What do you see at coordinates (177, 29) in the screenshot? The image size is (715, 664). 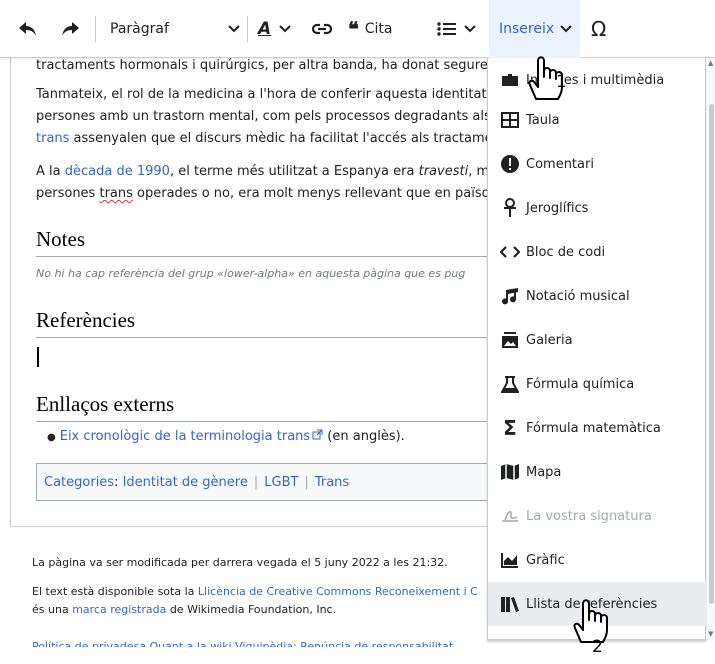 I see `format-select: Paràgraf` at bounding box center [177, 29].